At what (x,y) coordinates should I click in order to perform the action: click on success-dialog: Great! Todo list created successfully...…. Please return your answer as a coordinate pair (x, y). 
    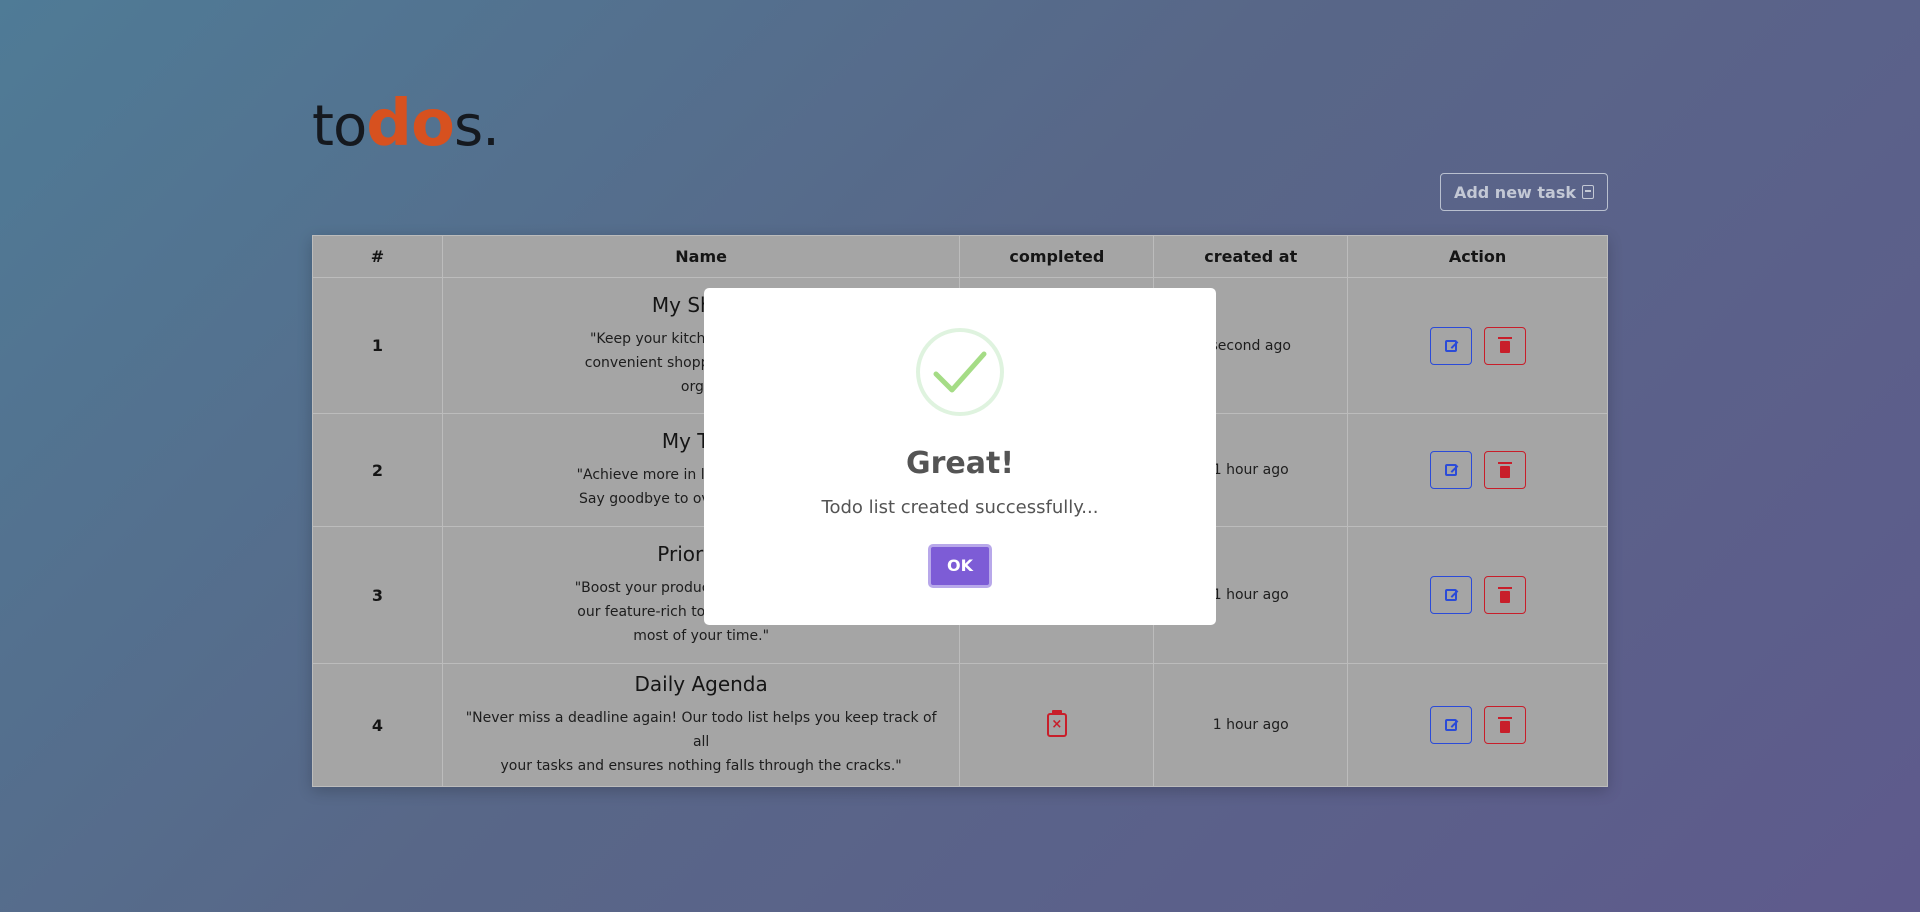
    Looking at the image, I should click on (960, 456).